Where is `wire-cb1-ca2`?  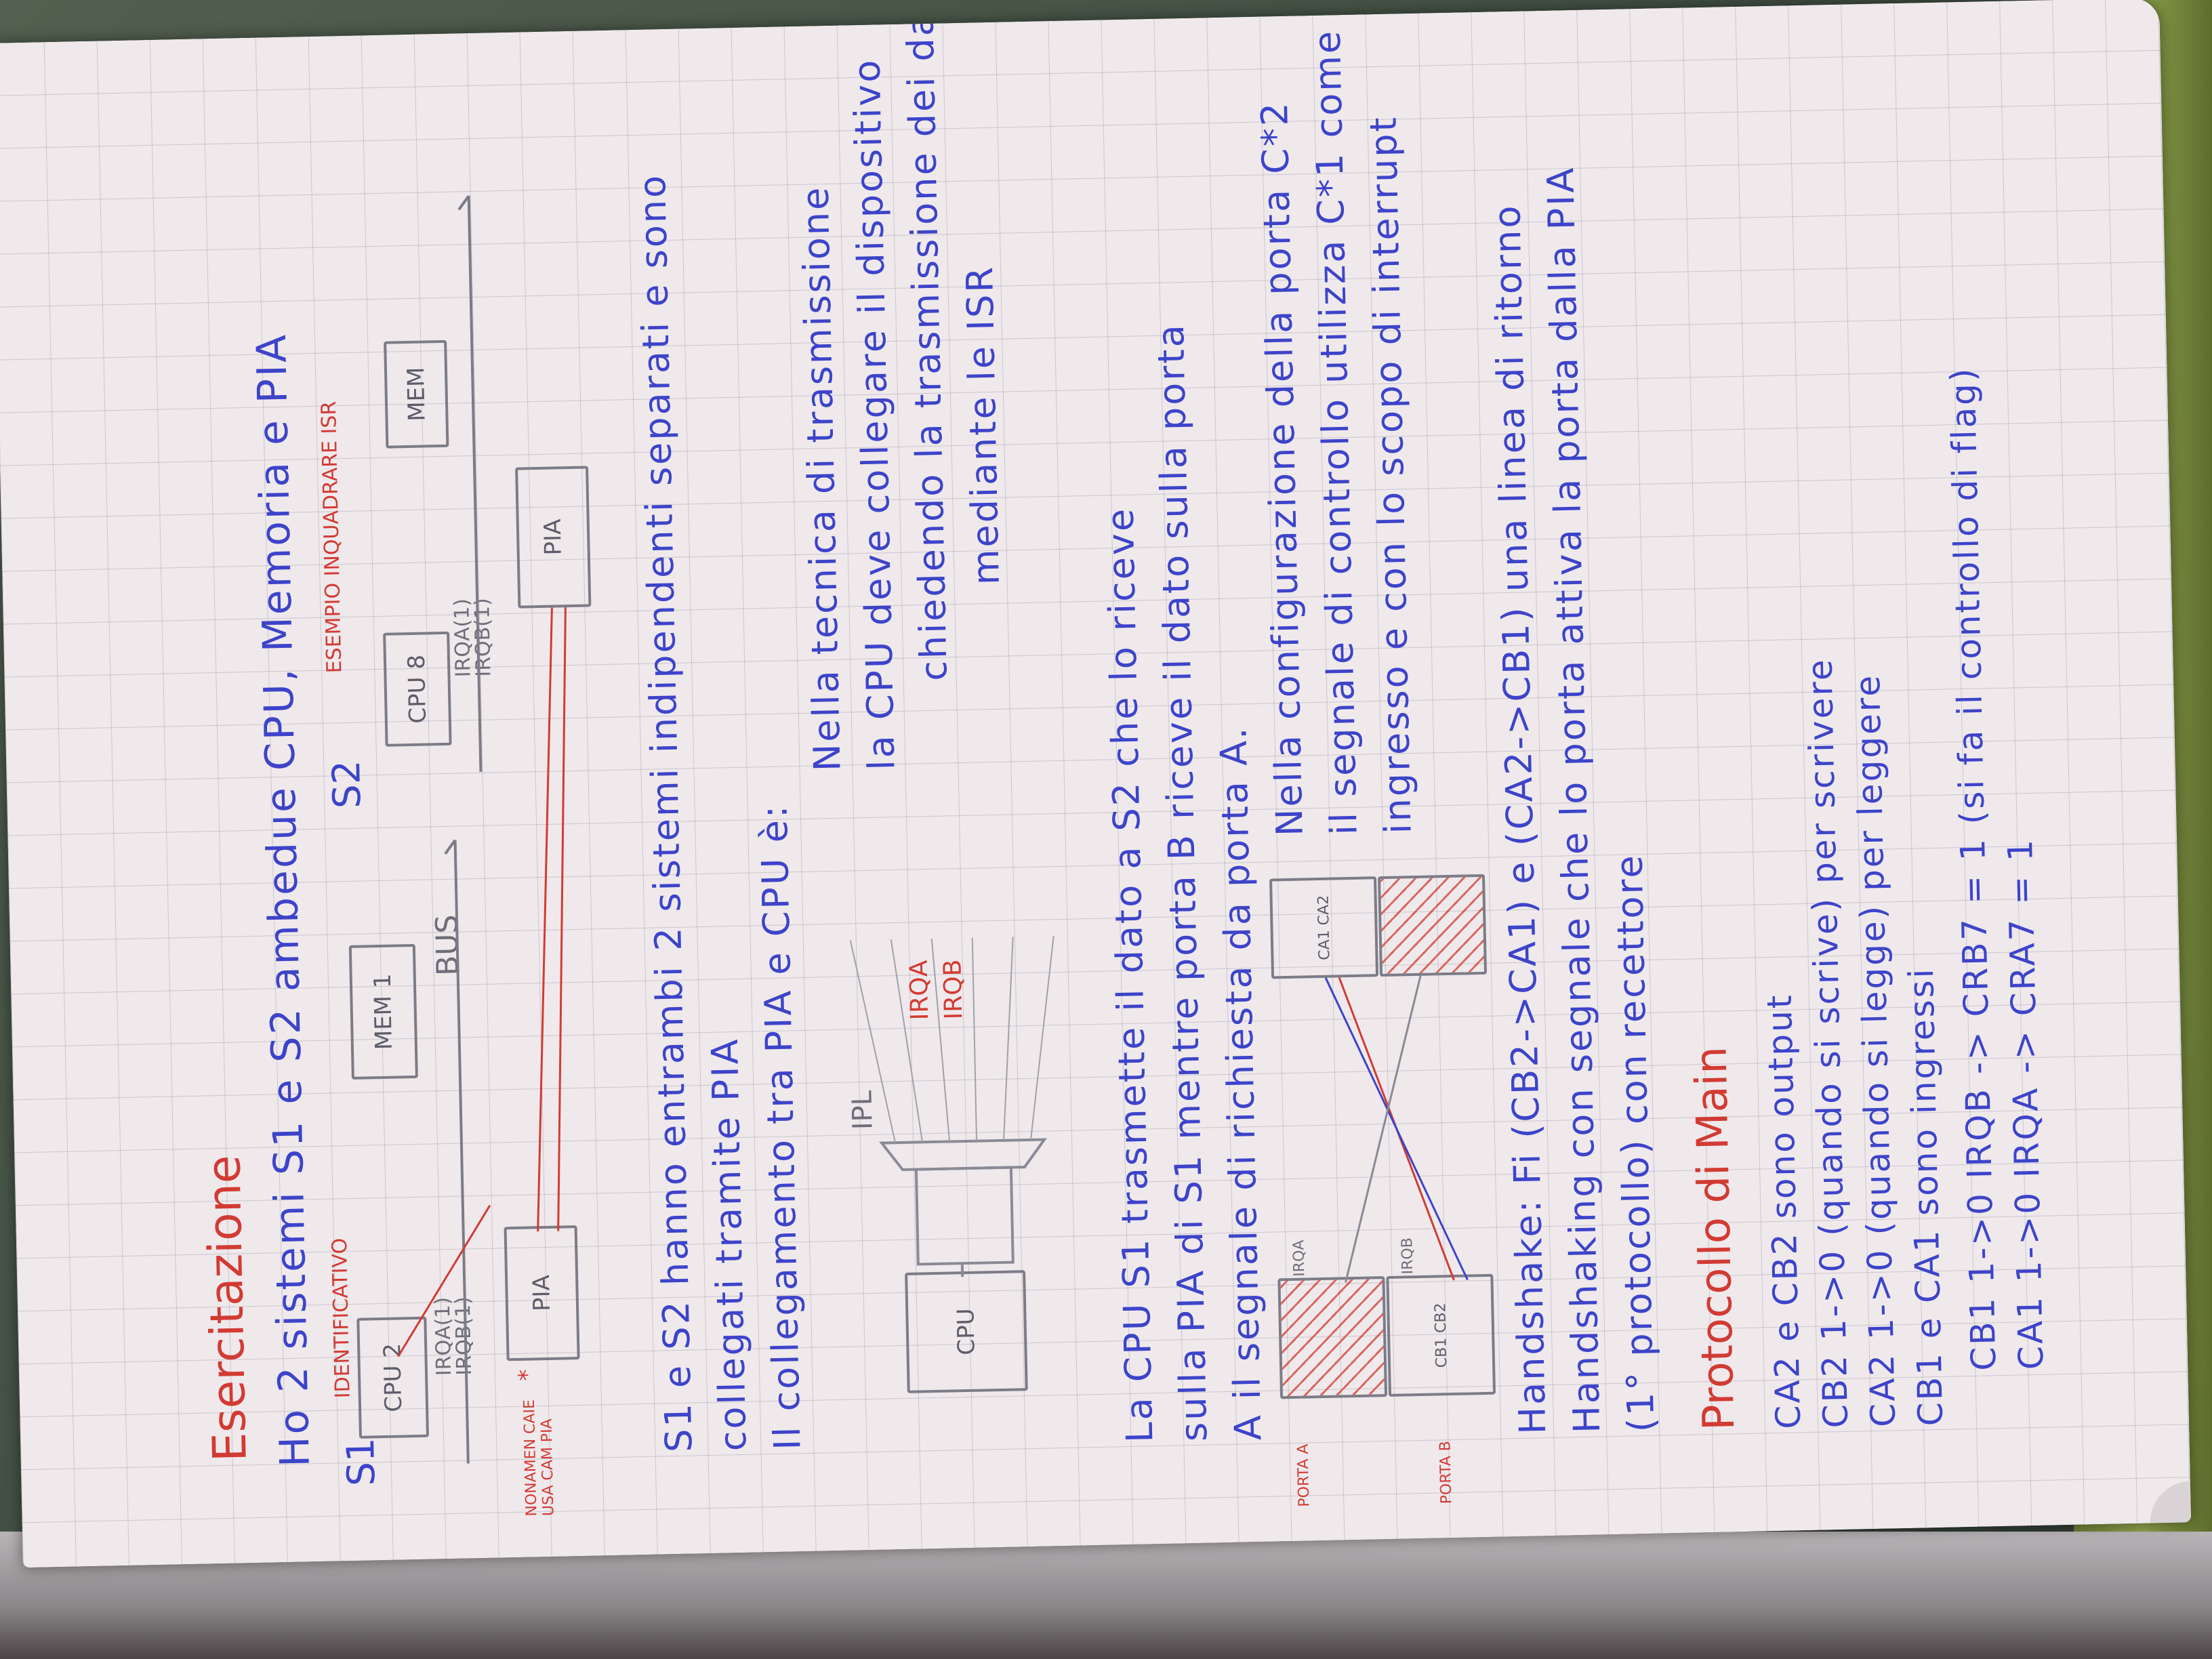 wire-cb1-ca2 is located at coordinates (1397, 1129).